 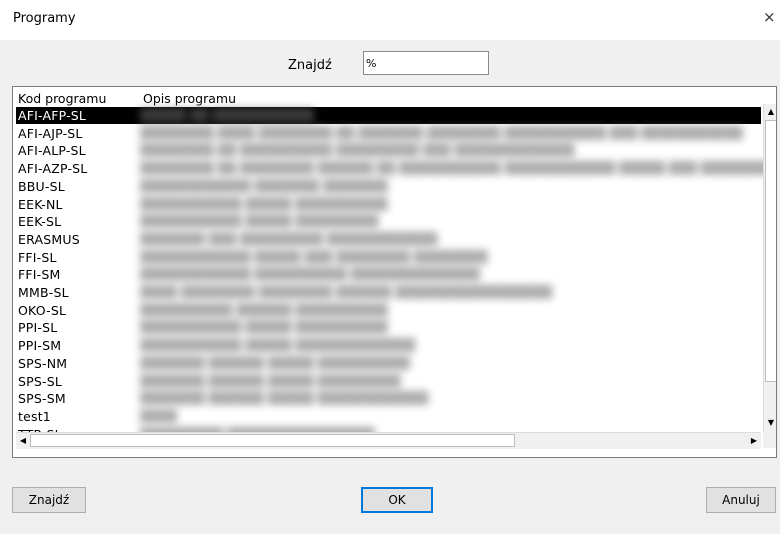 What do you see at coordinates (49, 500) in the screenshot?
I see `find-button: Znajdź` at bounding box center [49, 500].